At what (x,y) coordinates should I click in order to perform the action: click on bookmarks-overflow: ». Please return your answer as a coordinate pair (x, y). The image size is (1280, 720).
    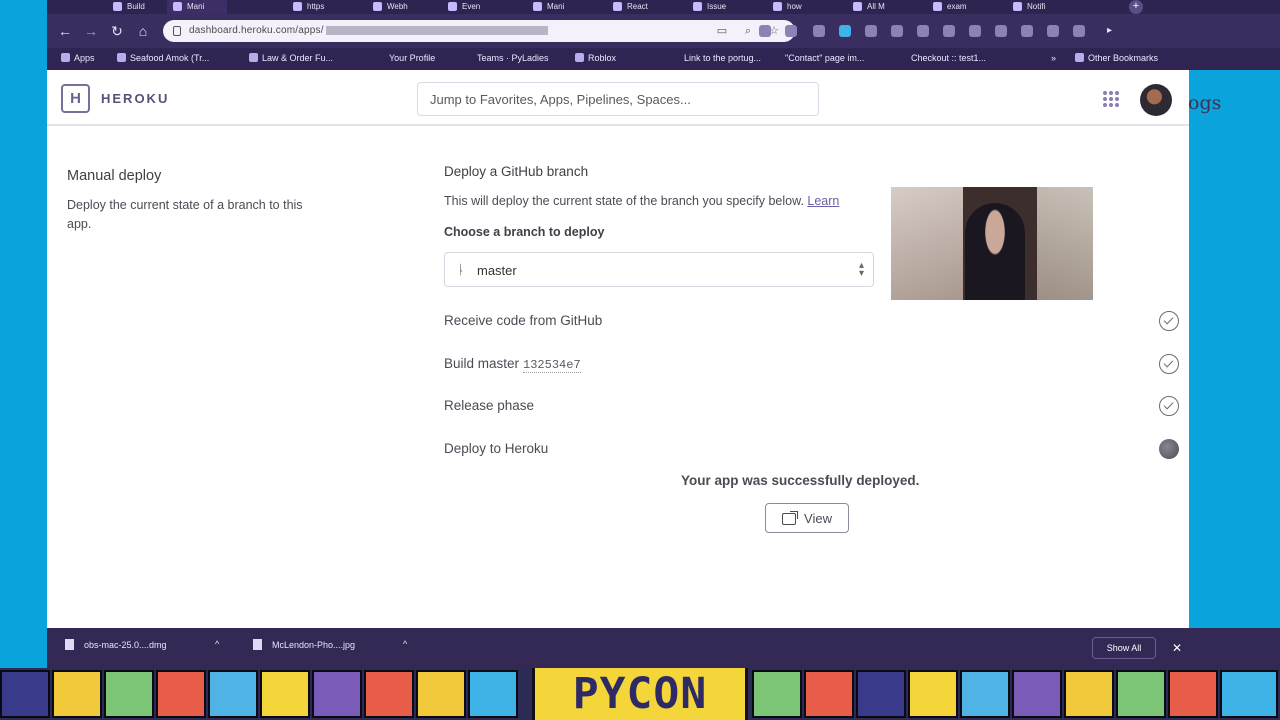
    Looking at the image, I should click on (1053, 58).